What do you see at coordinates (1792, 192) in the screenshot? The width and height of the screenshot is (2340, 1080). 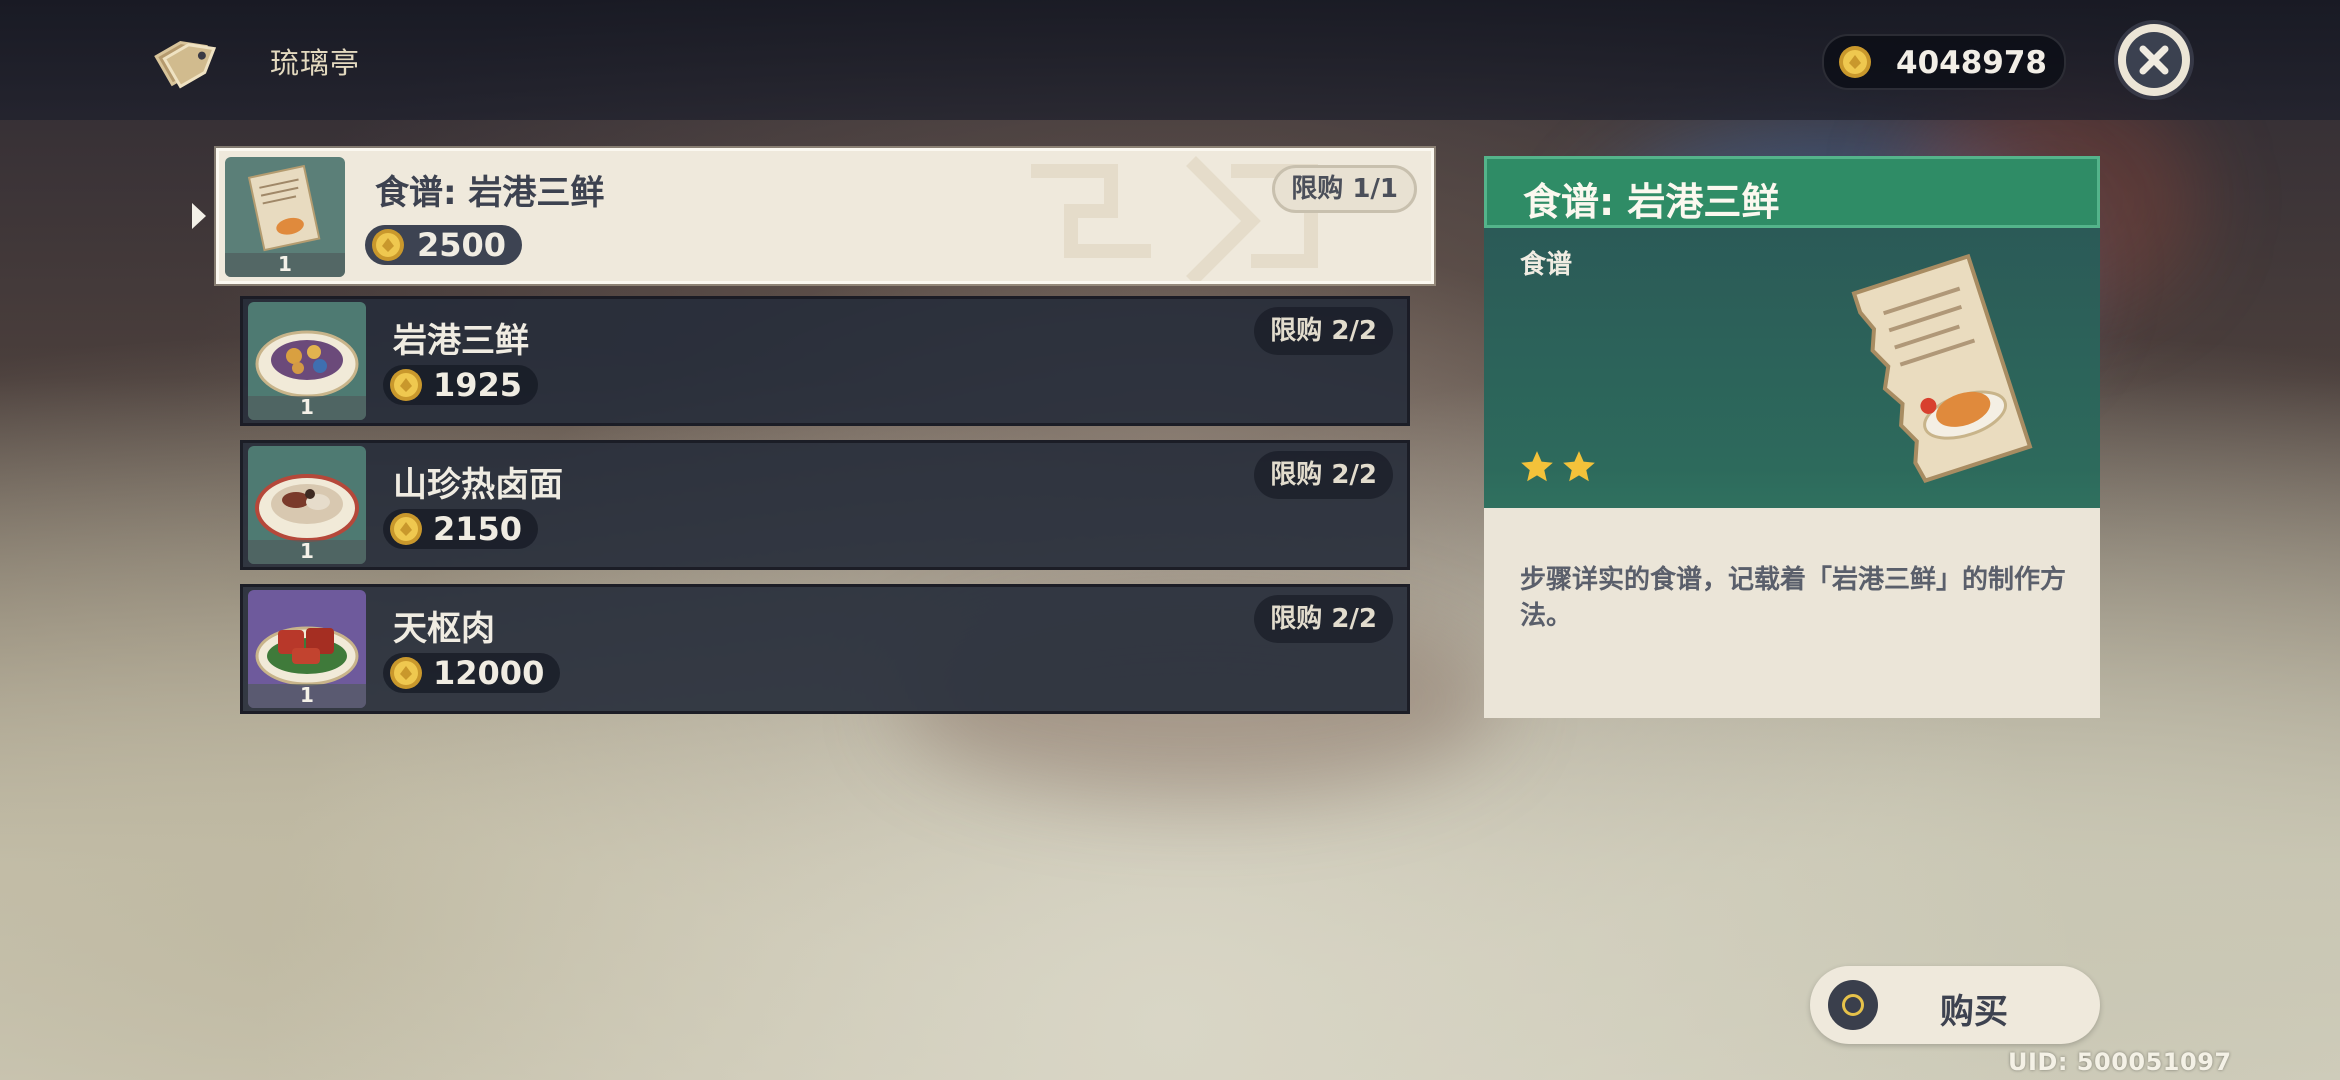 I see `detail-header: 食谱: 岩港三鲜` at bounding box center [1792, 192].